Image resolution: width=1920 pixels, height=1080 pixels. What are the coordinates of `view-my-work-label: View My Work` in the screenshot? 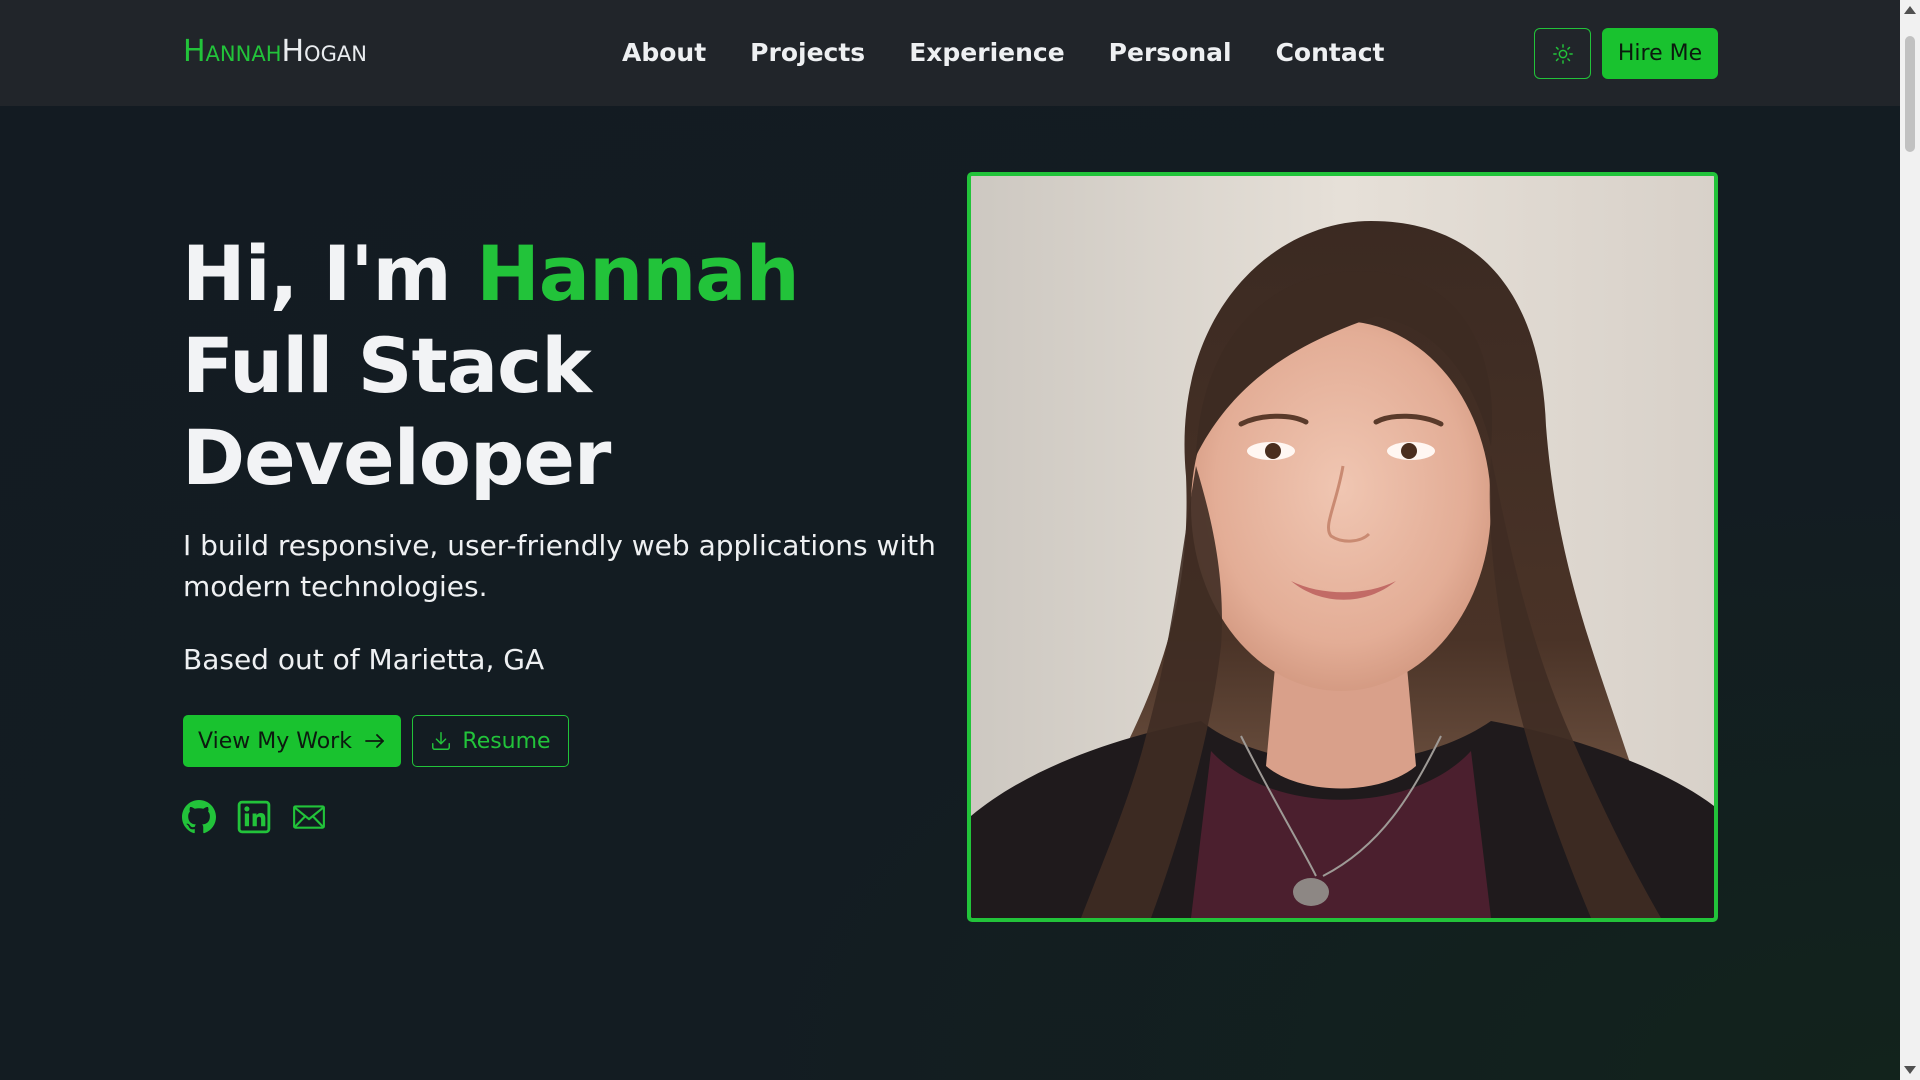 It's located at (275, 741).